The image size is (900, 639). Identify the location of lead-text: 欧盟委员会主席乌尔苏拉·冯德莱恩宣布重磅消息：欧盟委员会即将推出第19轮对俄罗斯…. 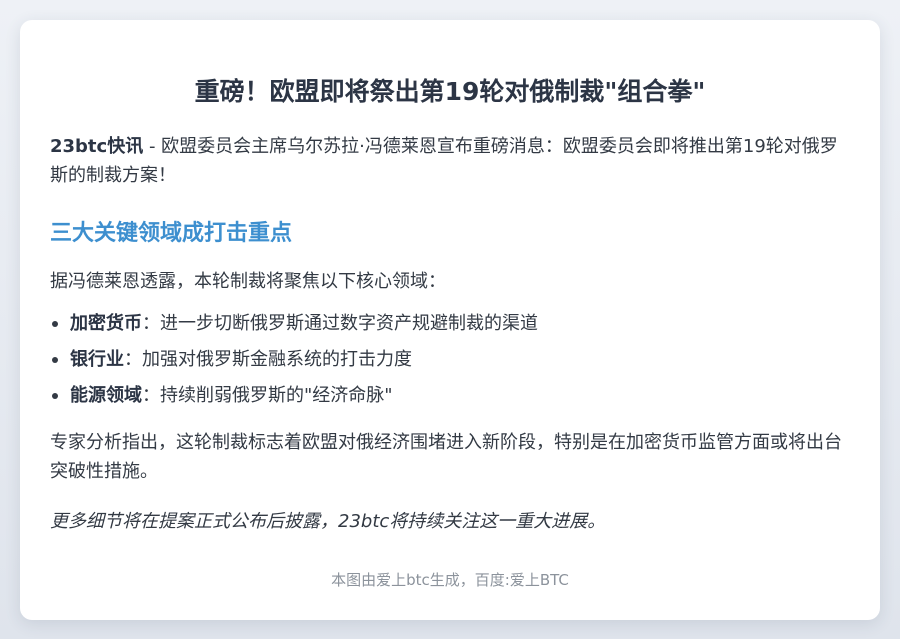
(444, 161).